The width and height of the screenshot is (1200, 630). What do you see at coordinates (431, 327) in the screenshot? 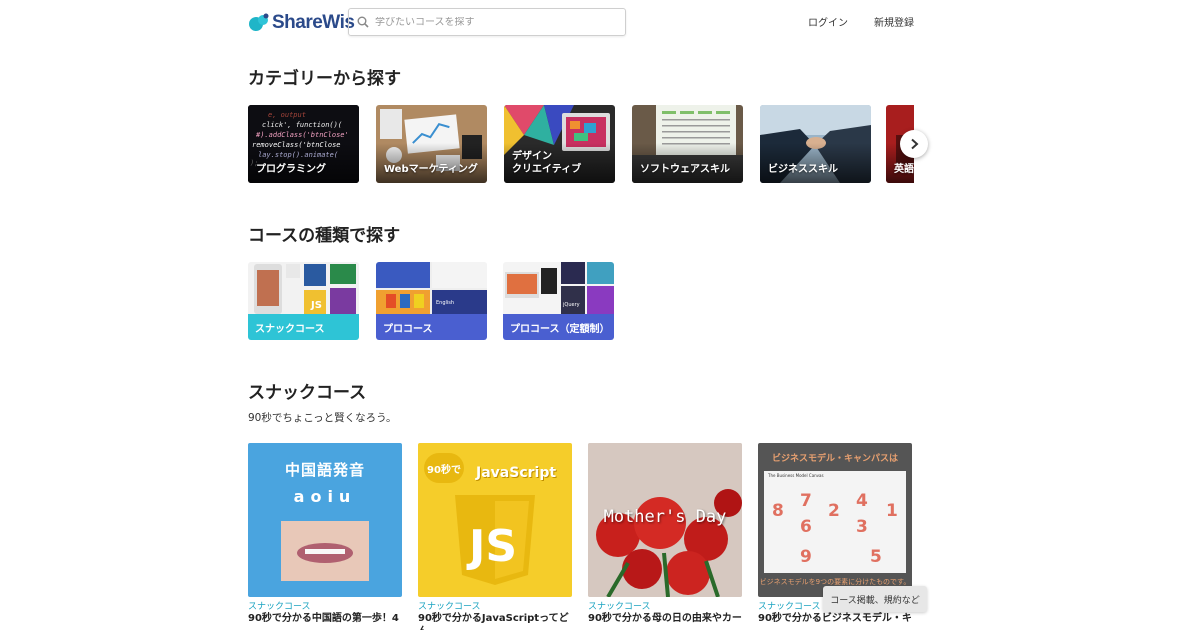
I see `course-type-label-bar: プロコース` at bounding box center [431, 327].